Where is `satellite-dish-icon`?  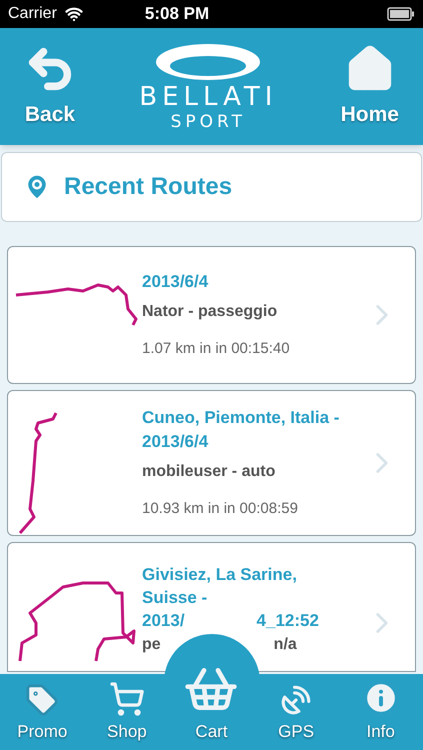
satellite-dish-icon is located at coordinates (296, 699).